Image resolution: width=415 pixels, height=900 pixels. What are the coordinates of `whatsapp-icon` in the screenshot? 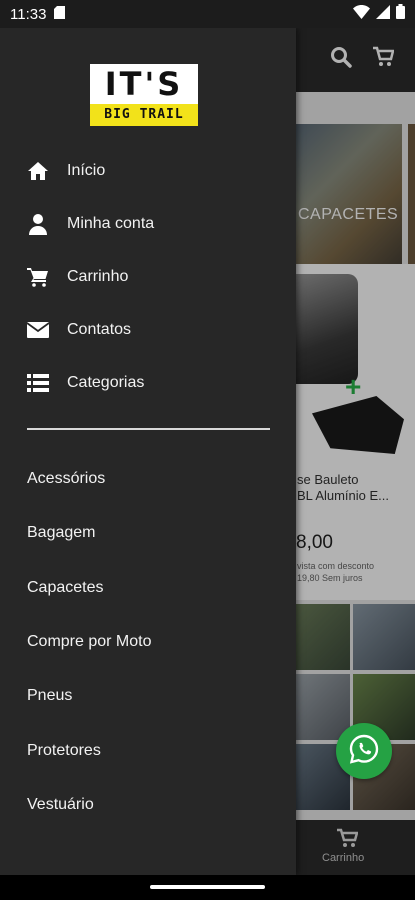 It's located at (364, 751).